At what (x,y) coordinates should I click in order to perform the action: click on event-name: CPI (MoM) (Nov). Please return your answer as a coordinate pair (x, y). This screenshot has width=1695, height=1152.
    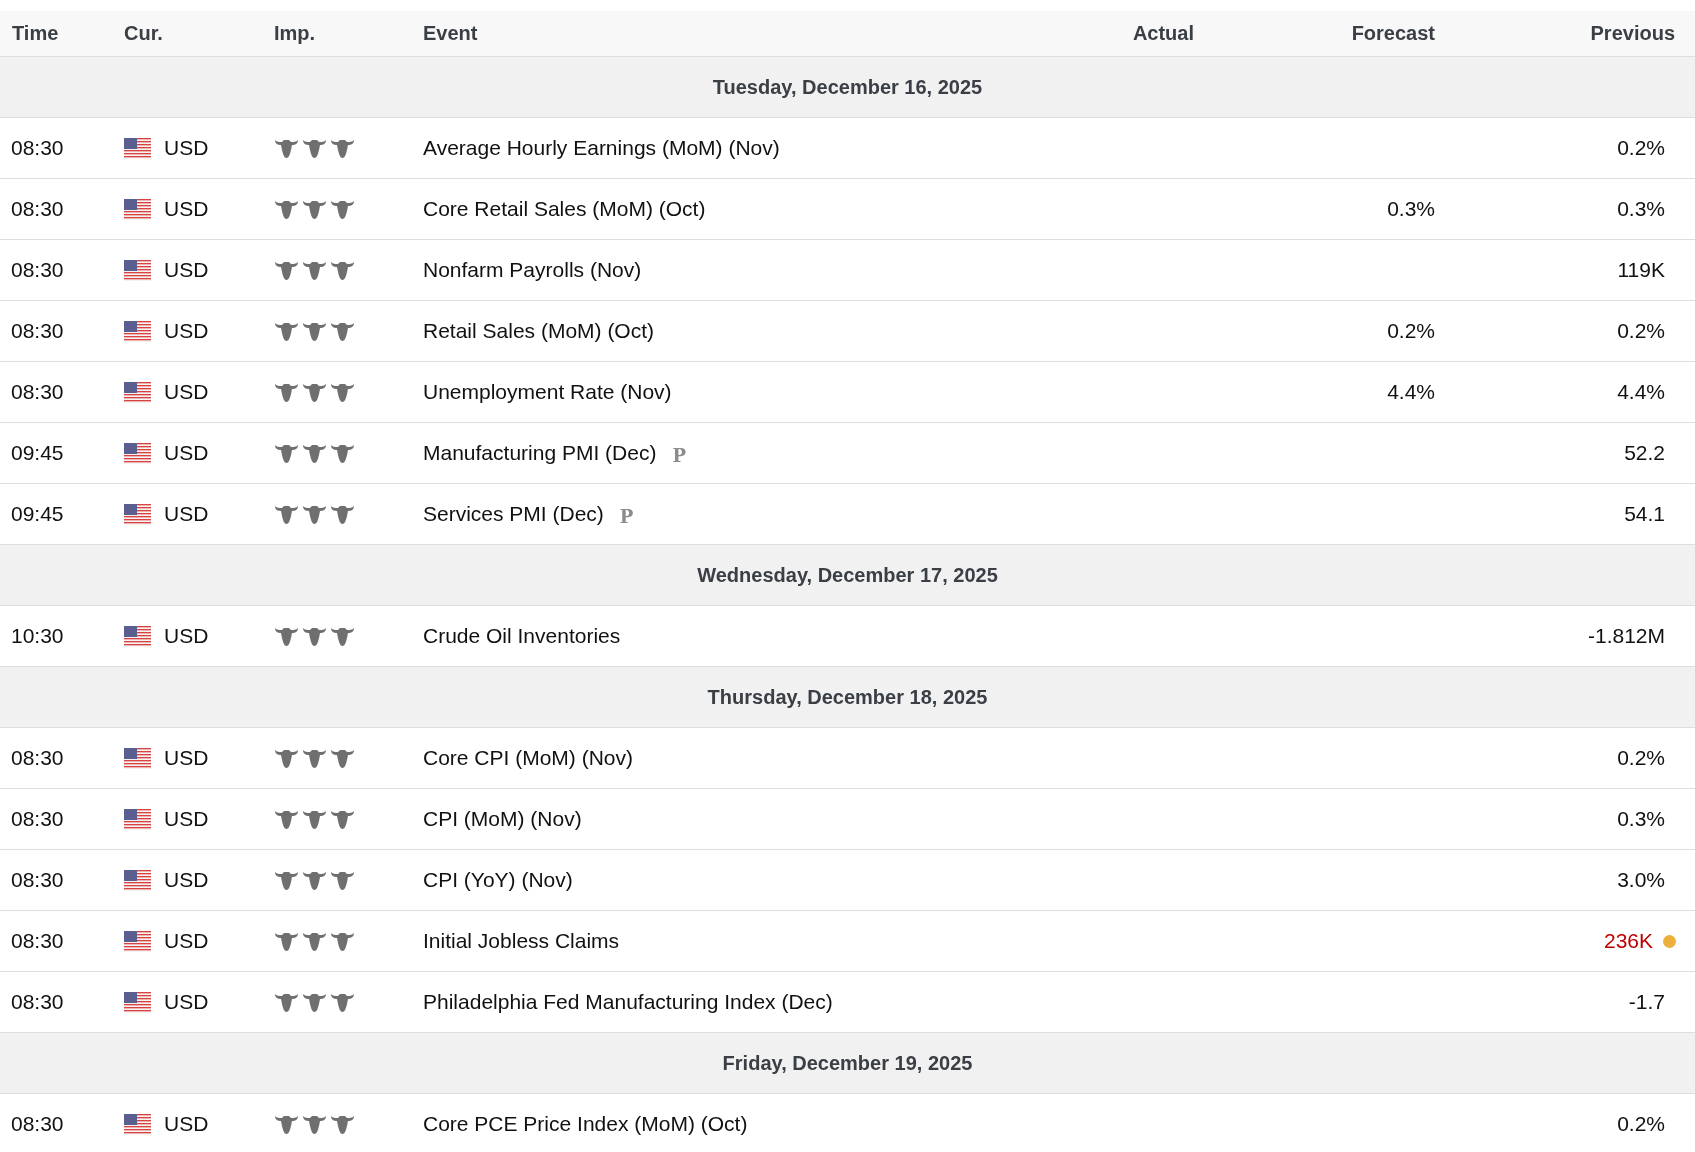
    Looking at the image, I should click on (502, 819).